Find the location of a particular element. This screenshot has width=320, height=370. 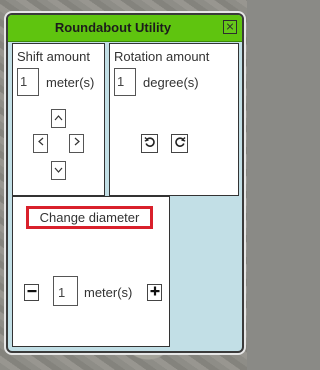

shift-right-button is located at coordinates (76, 143).